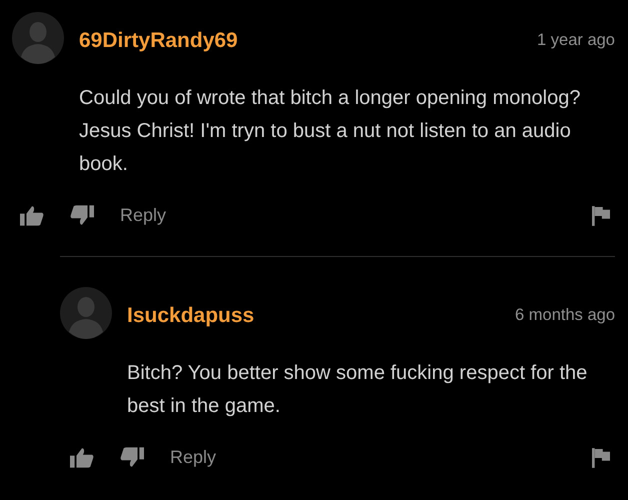 This screenshot has width=628, height=500. What do you see at coordinates (190, 316) in the screenshot?
I see `username: Isuckdapuss` at bounding box center [190, 316].